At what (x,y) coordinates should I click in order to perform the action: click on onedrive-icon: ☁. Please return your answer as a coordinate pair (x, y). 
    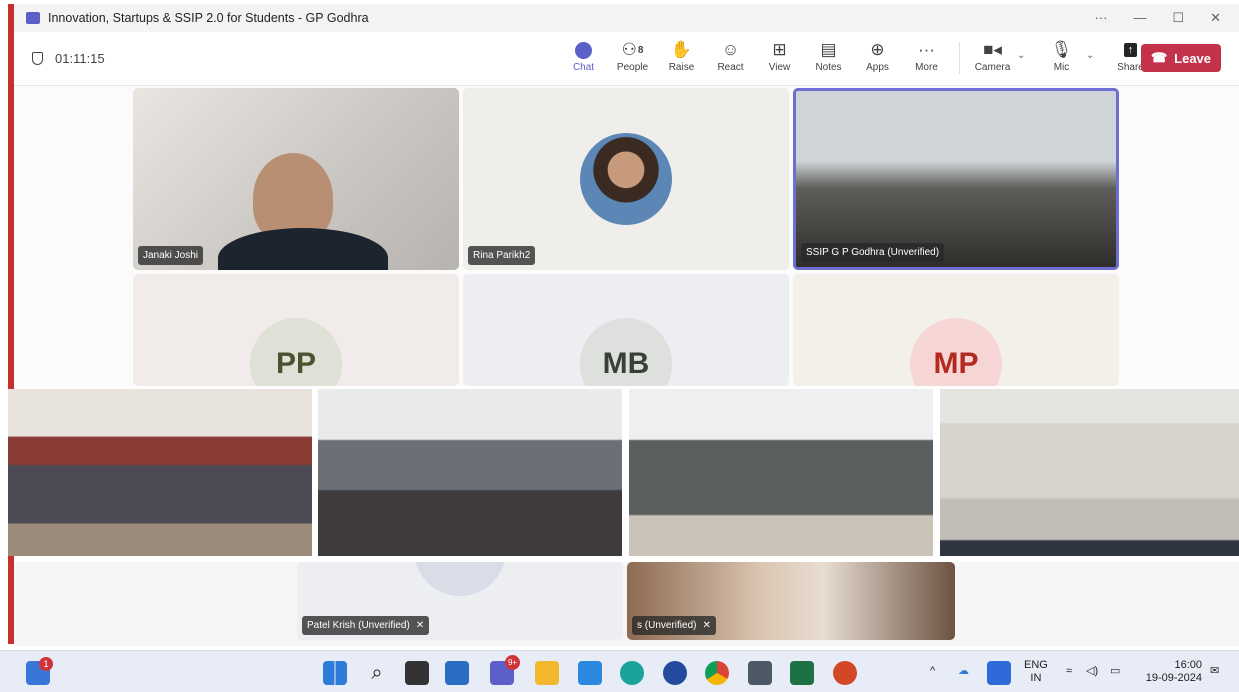
    Looking at the image, I should click on (963, 671).